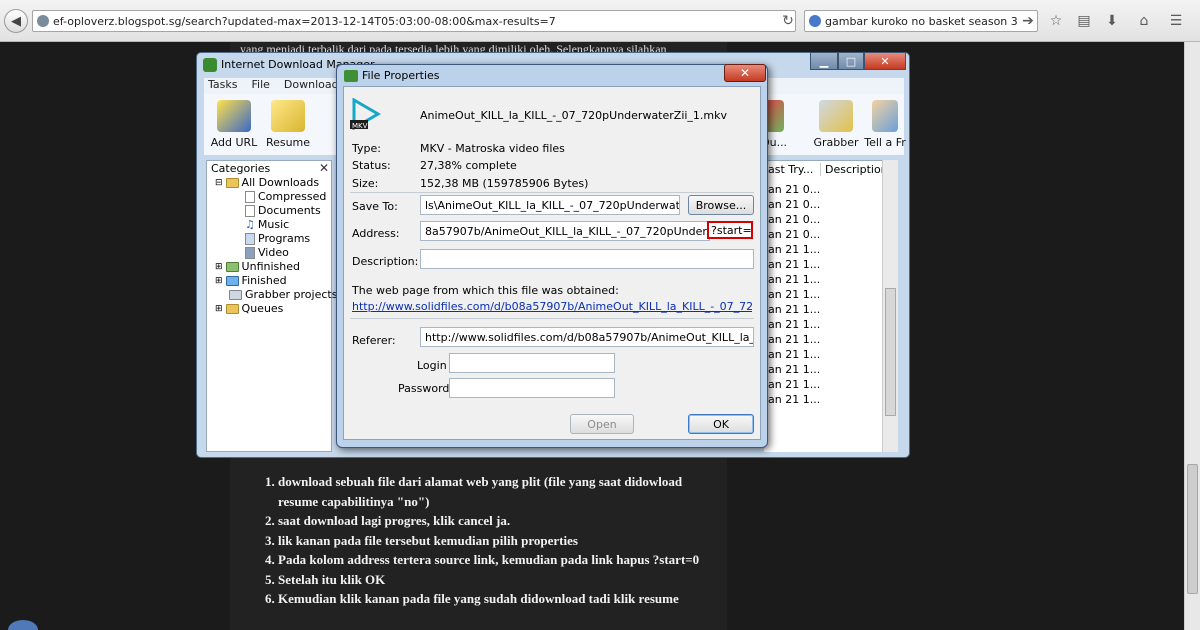 The height and width of the screenshot is (630, 1200). Describe the element at coordinates (374, 340) in the screenshot. I see `referer-label: Referer:` at that location.